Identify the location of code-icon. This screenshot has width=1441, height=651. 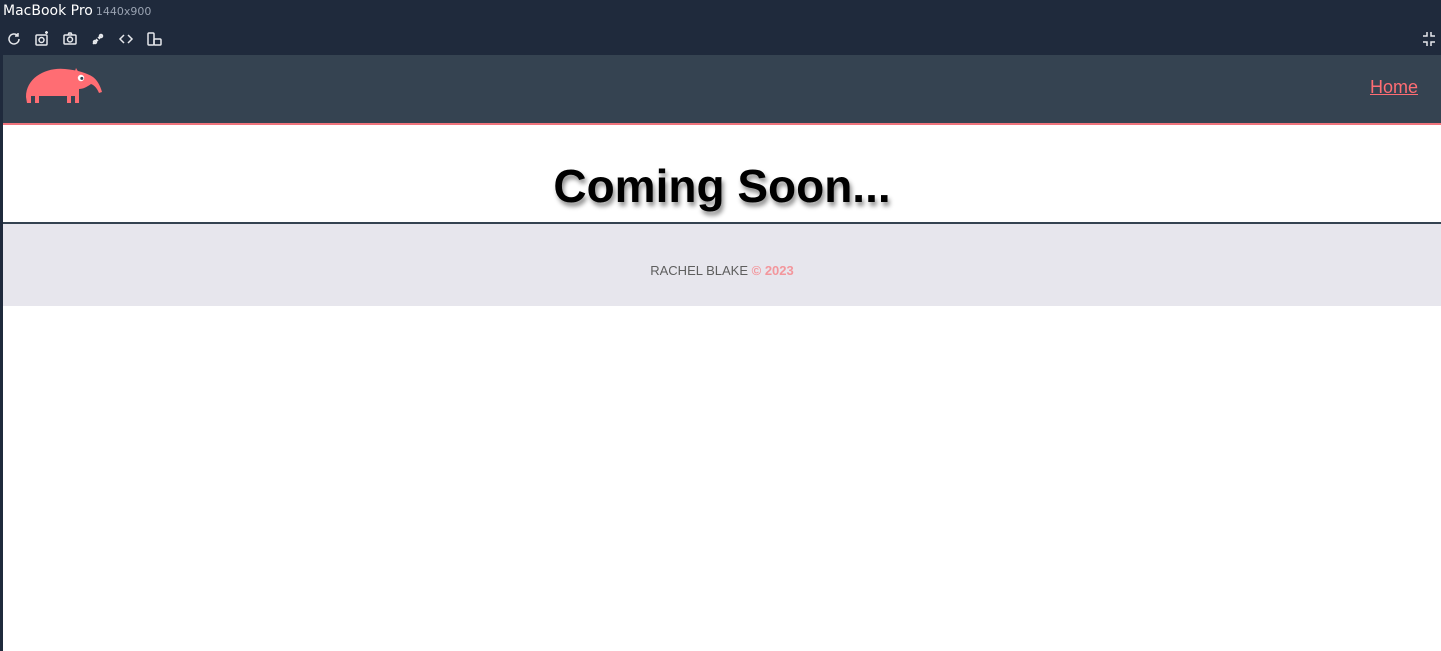
(125, 38).